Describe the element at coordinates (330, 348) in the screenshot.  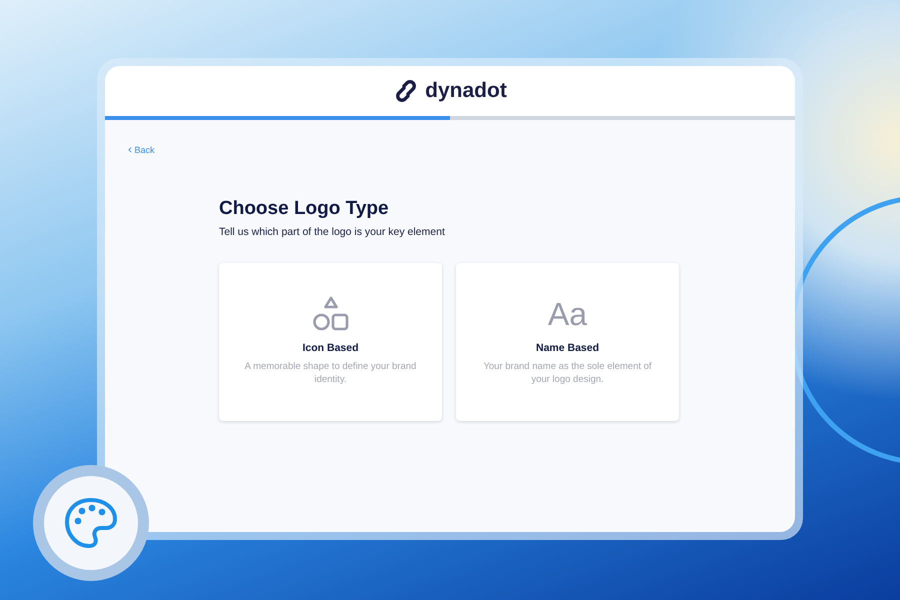
I see `option-title: Icon Based` at that location.